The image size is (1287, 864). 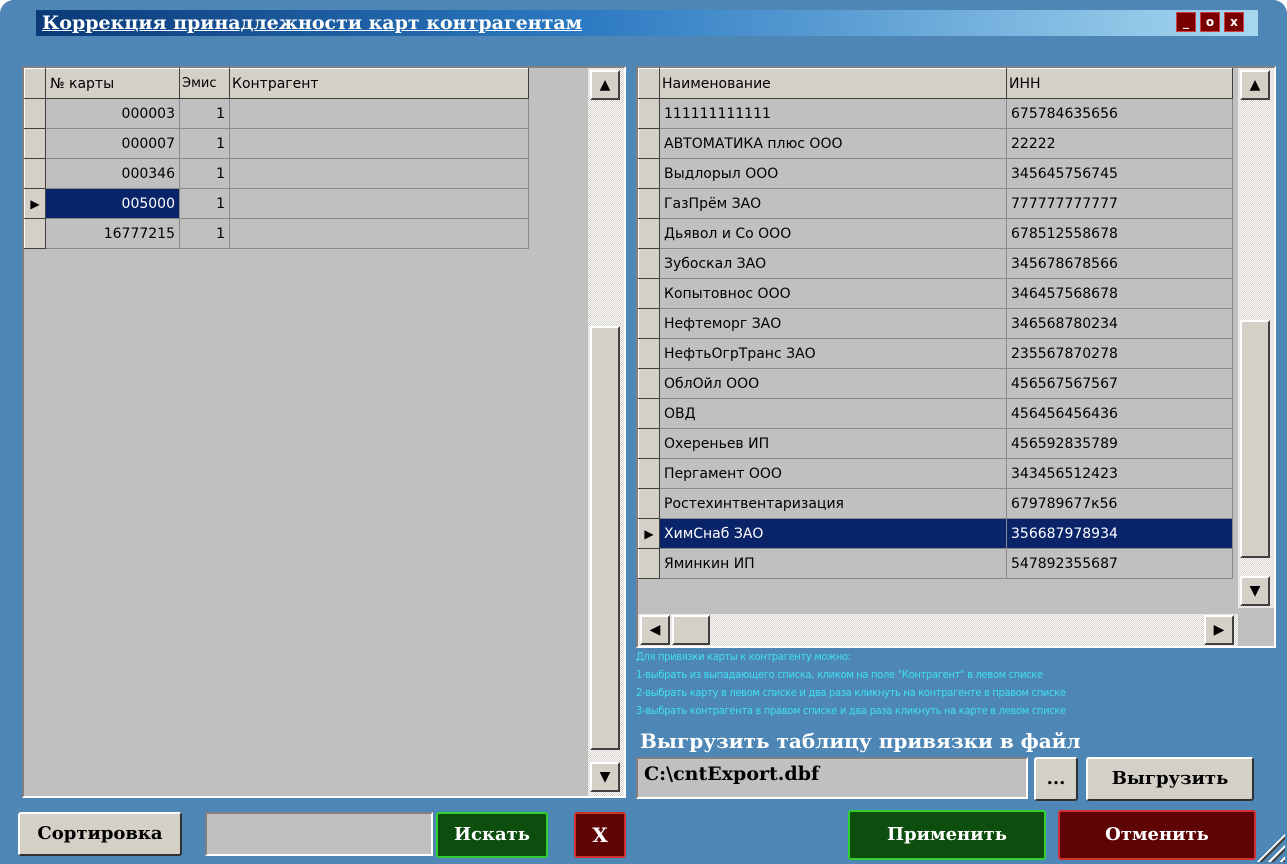 I want to click on name-cell: АВТОМАТИКА плюс ООО, so click(x=833, y=143).